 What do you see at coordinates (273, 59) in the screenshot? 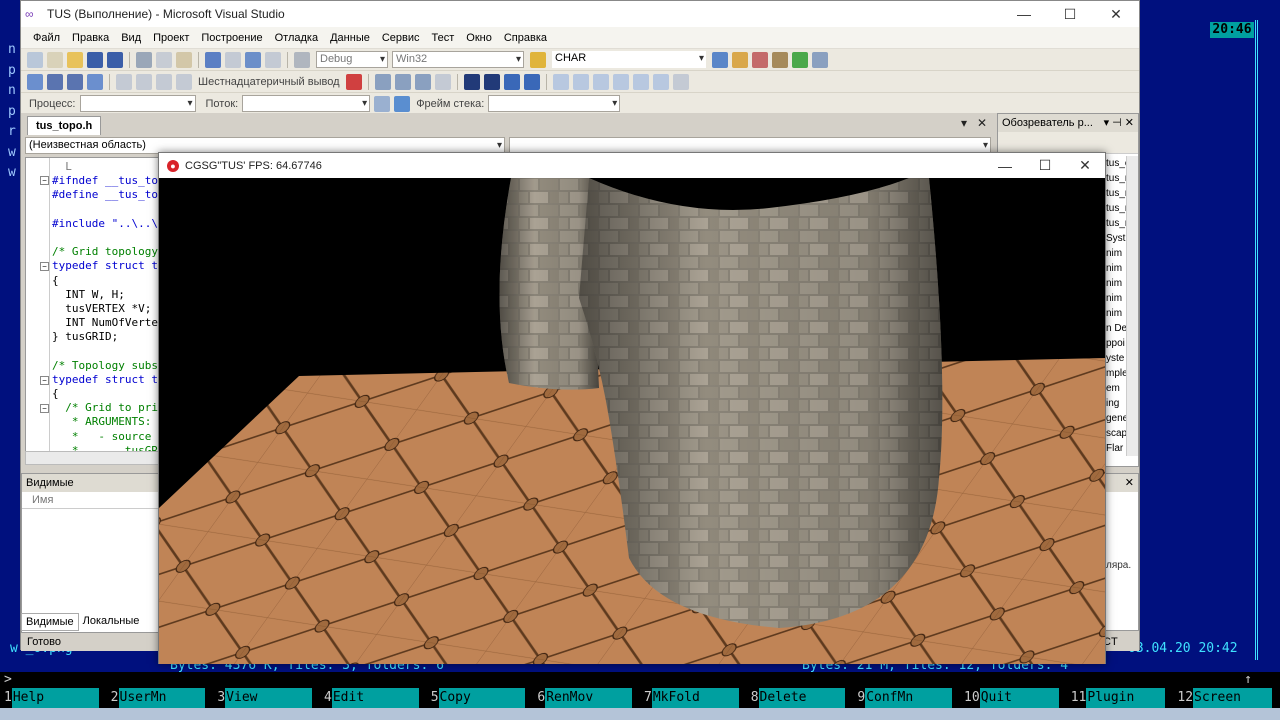
I see `navigate-forward-icon` at bounding box center [273, 59].